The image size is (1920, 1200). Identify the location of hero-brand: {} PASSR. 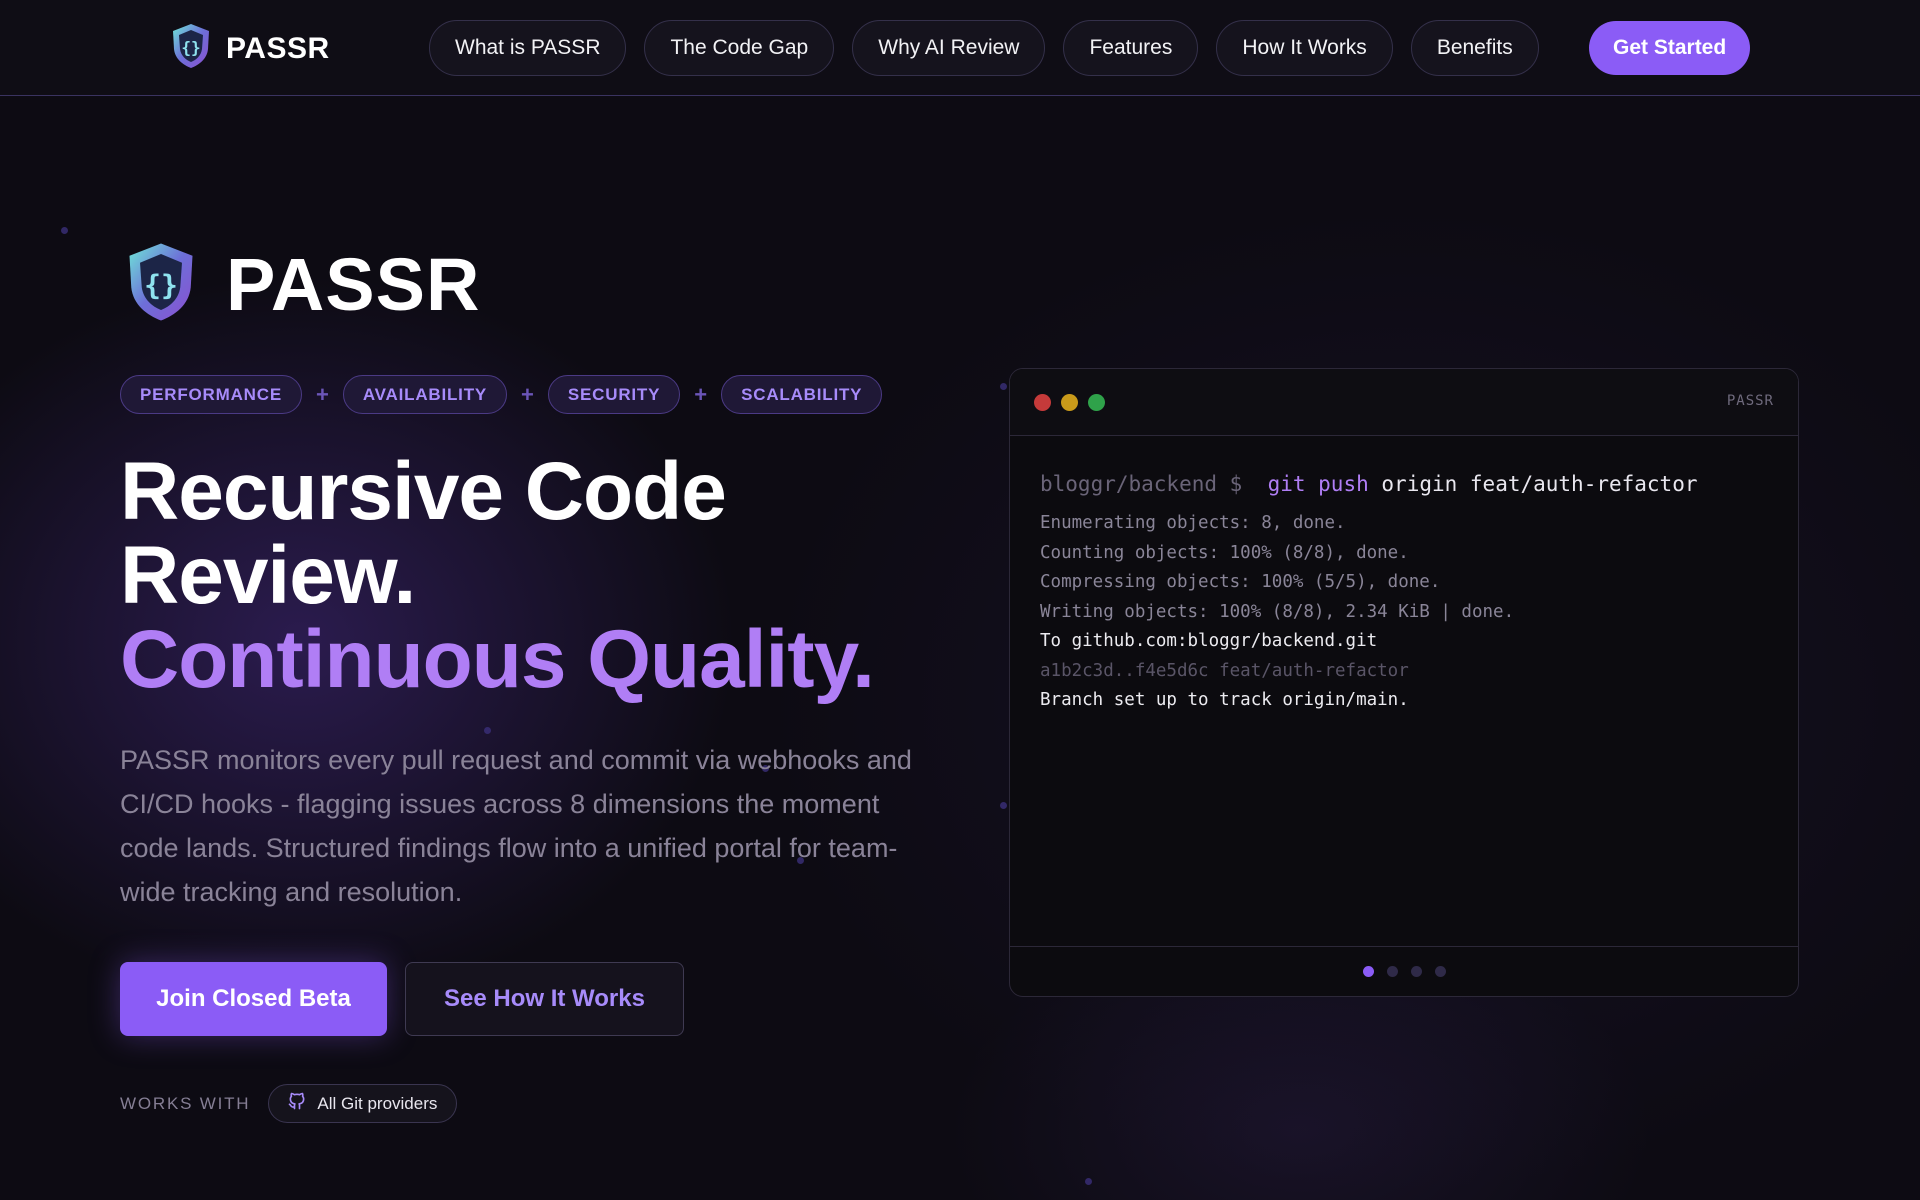
(302, 284).